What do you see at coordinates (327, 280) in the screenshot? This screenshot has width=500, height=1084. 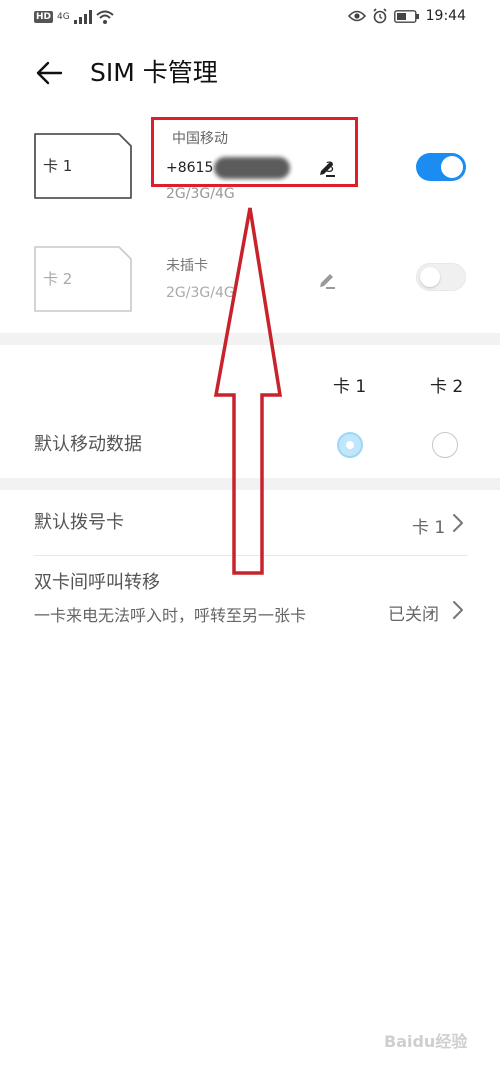 I see `edit-sim2-icon` at bounding box center [327, 280].